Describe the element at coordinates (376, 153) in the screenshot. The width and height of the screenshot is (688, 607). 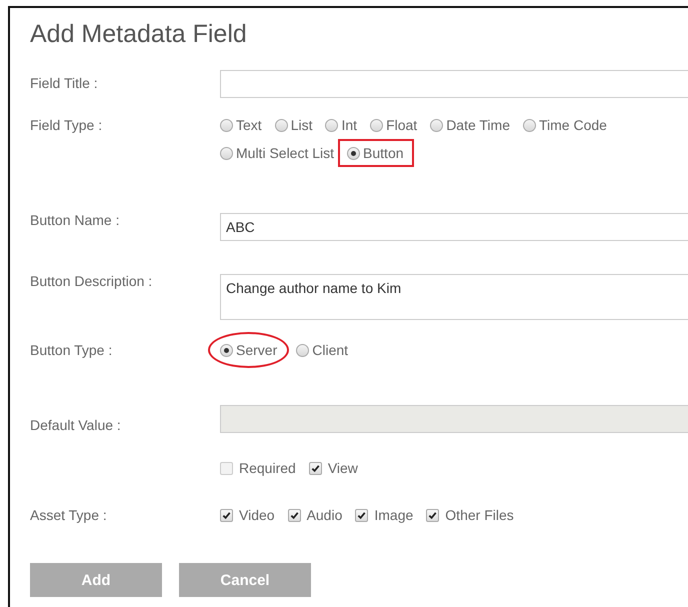
I see `highlighted-option: Button` at that location.